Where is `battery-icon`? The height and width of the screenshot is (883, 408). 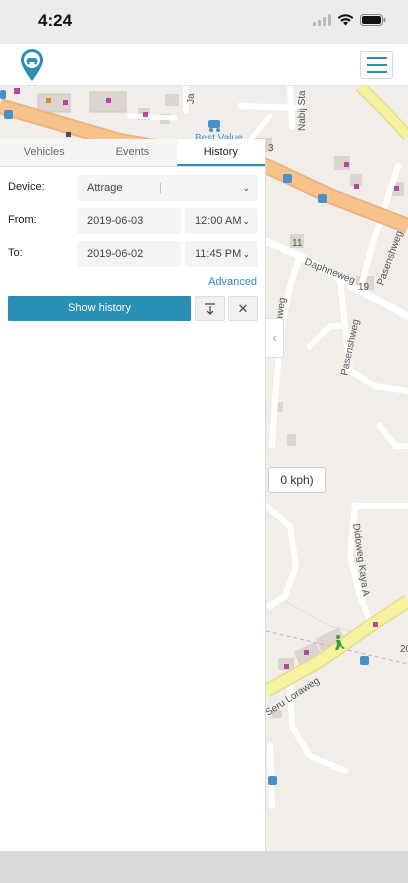
battery-icon is located at coordinates (373, 20).